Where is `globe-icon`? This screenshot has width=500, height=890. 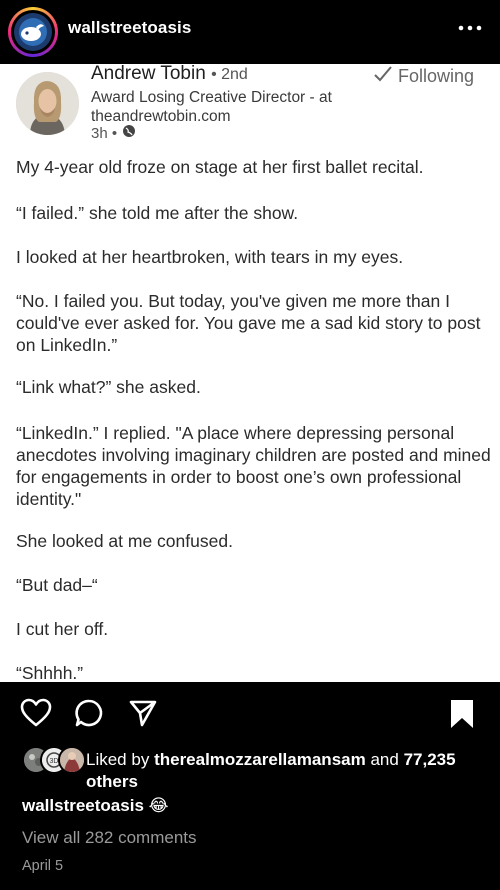
globe-icon is located at coordinates (129, 133).